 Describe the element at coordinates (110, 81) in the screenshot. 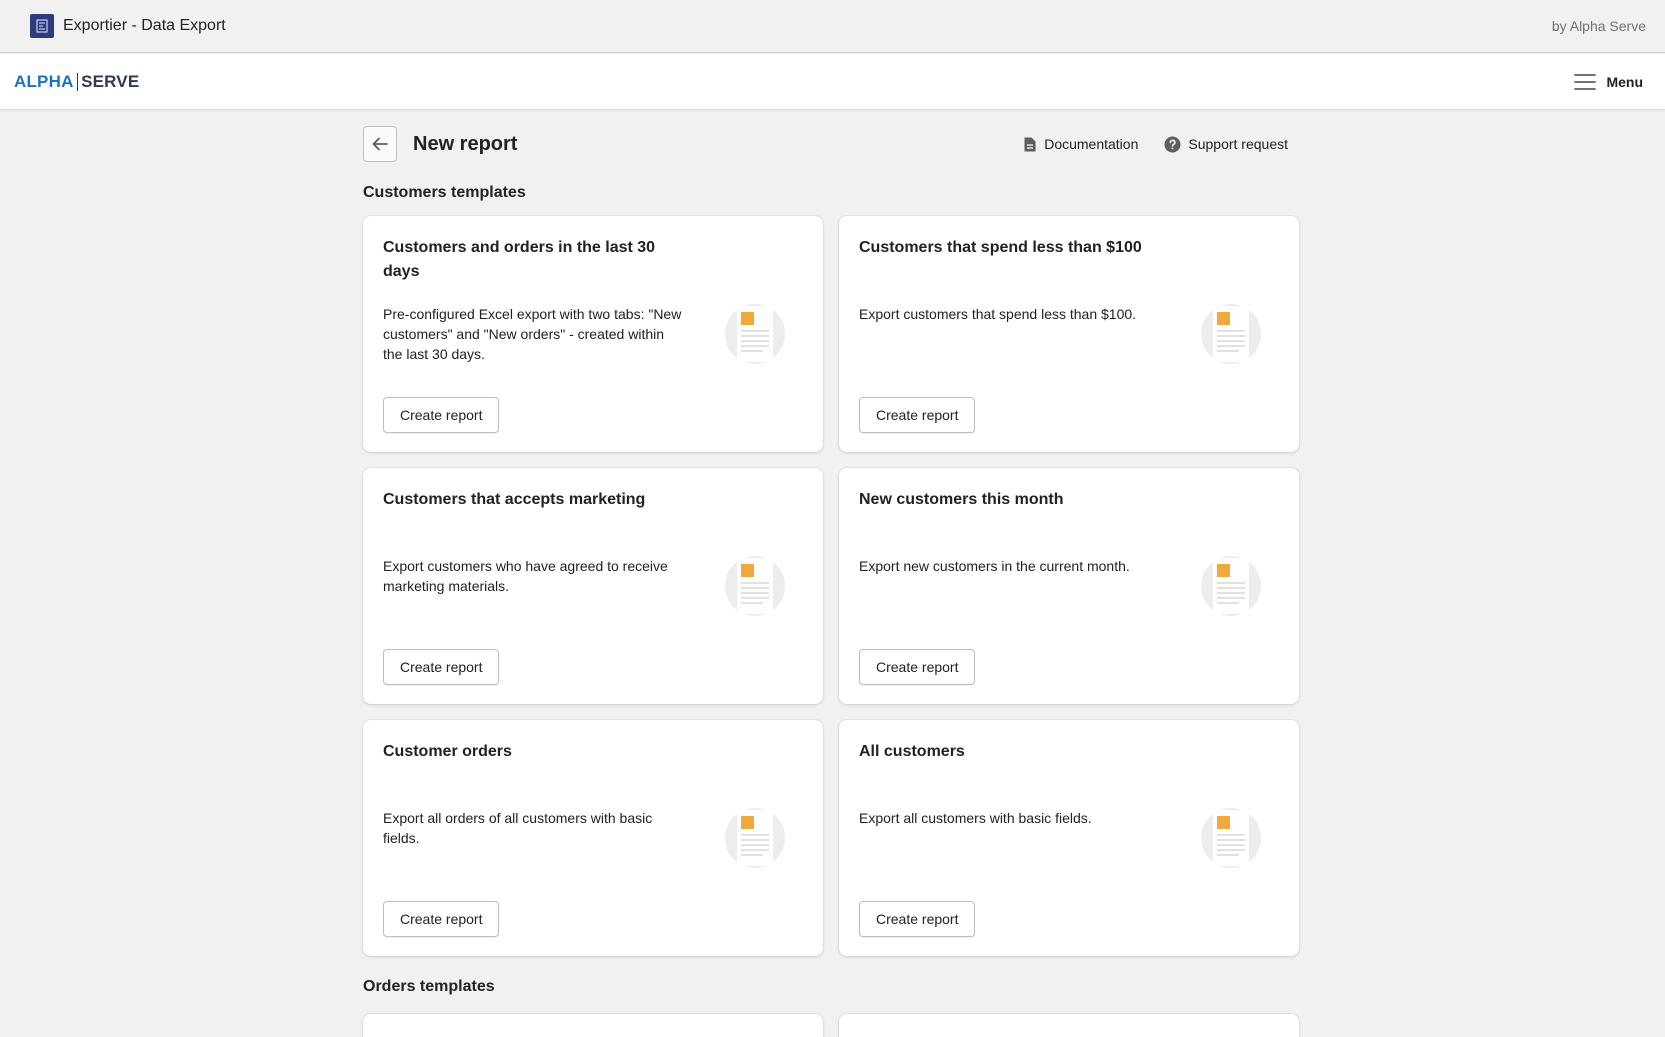

I see `brand-part-serve: SERVE` at that location.